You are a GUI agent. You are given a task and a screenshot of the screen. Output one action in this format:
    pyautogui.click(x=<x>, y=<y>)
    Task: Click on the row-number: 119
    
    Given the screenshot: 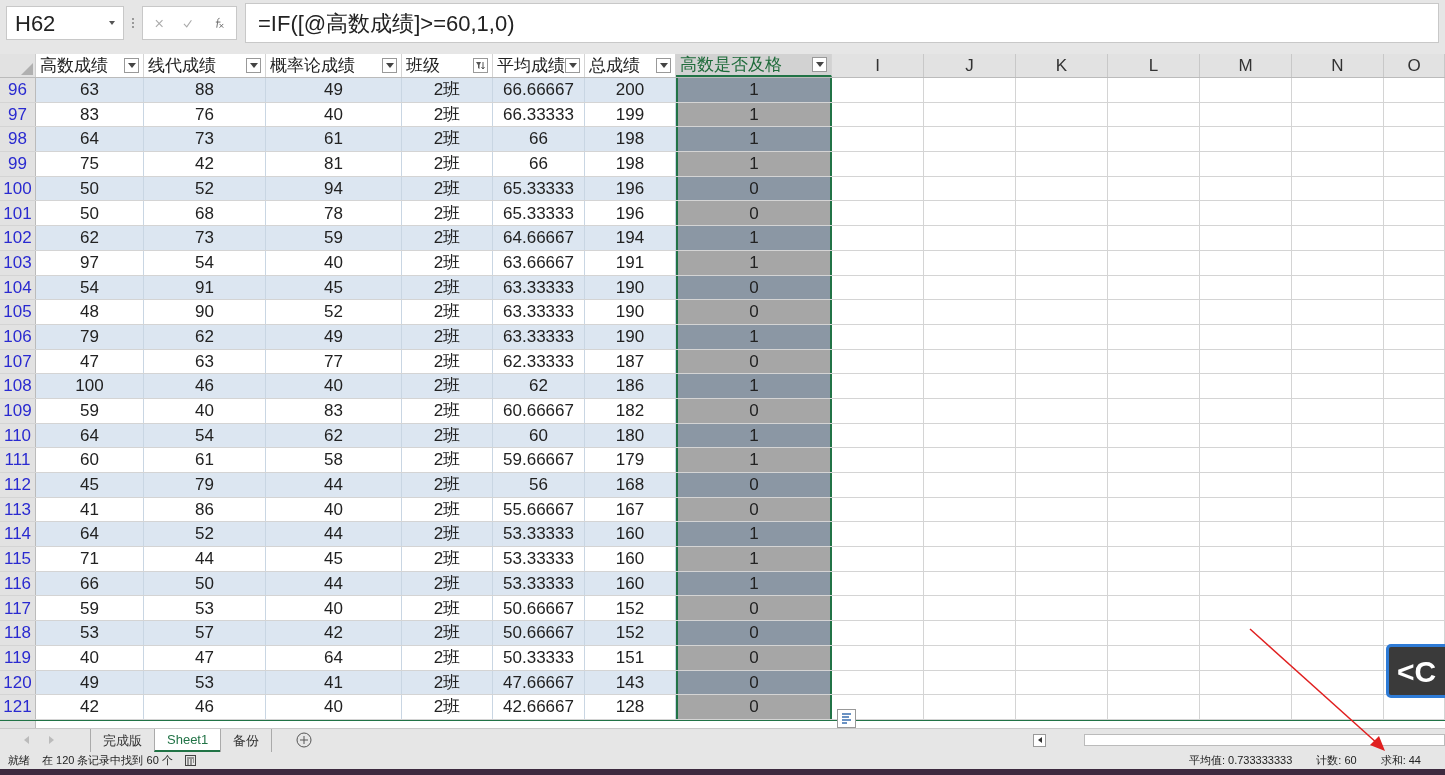 What is the action you would take?
    pyautogui.click(x=18, y=657)
    